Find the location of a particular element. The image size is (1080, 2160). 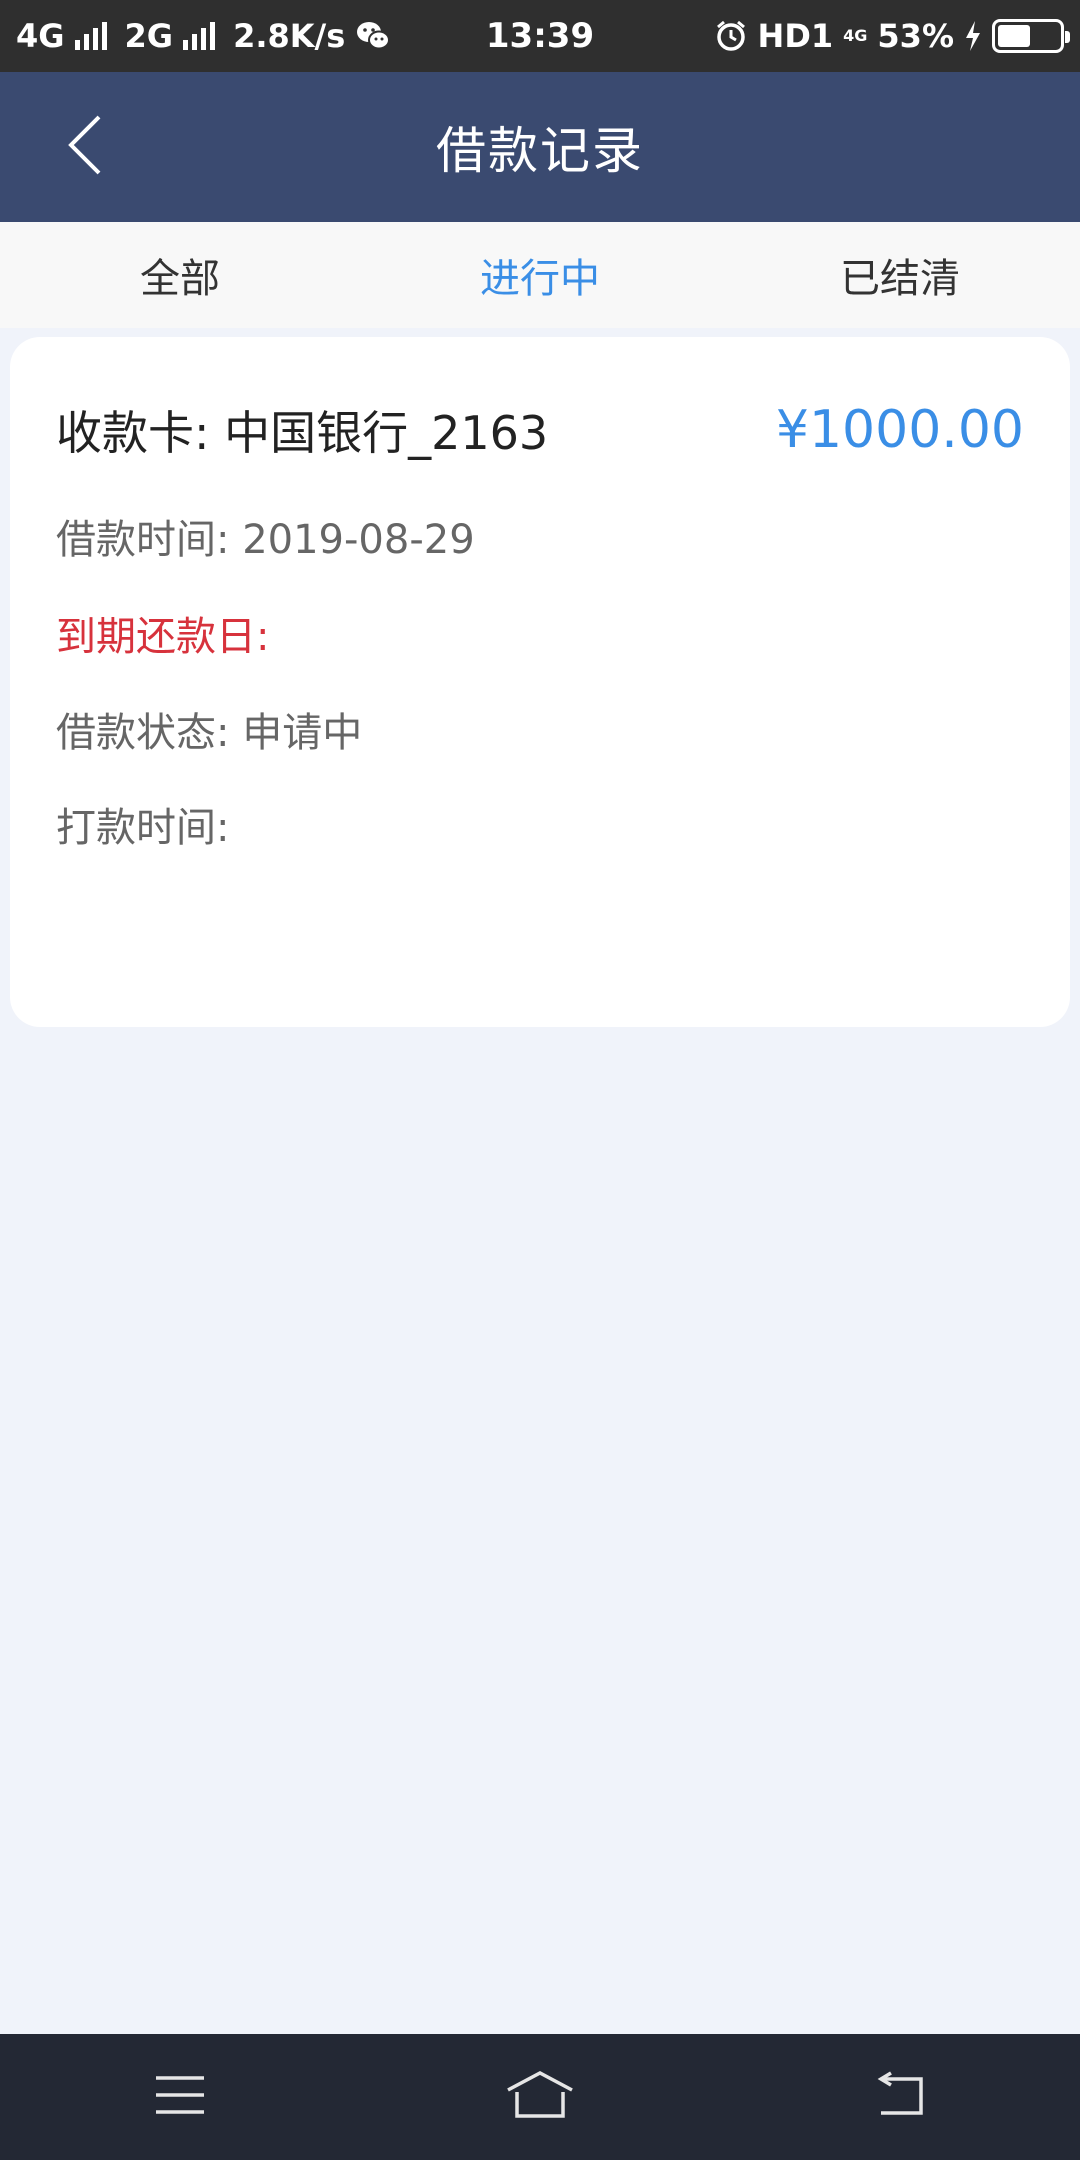

charging-icon is located at coordinates (973, 36).